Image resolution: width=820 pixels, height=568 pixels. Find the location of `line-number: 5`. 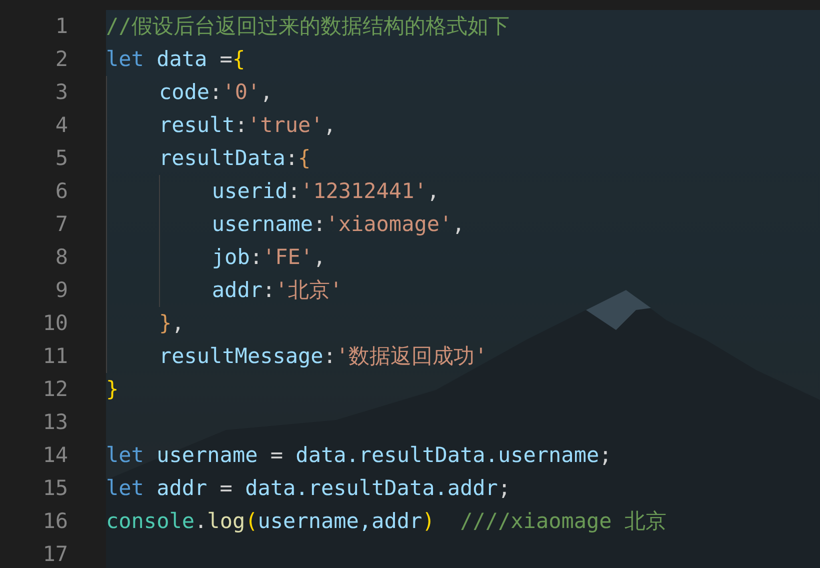

line-number: 5 is located at coordinates (61, 158).